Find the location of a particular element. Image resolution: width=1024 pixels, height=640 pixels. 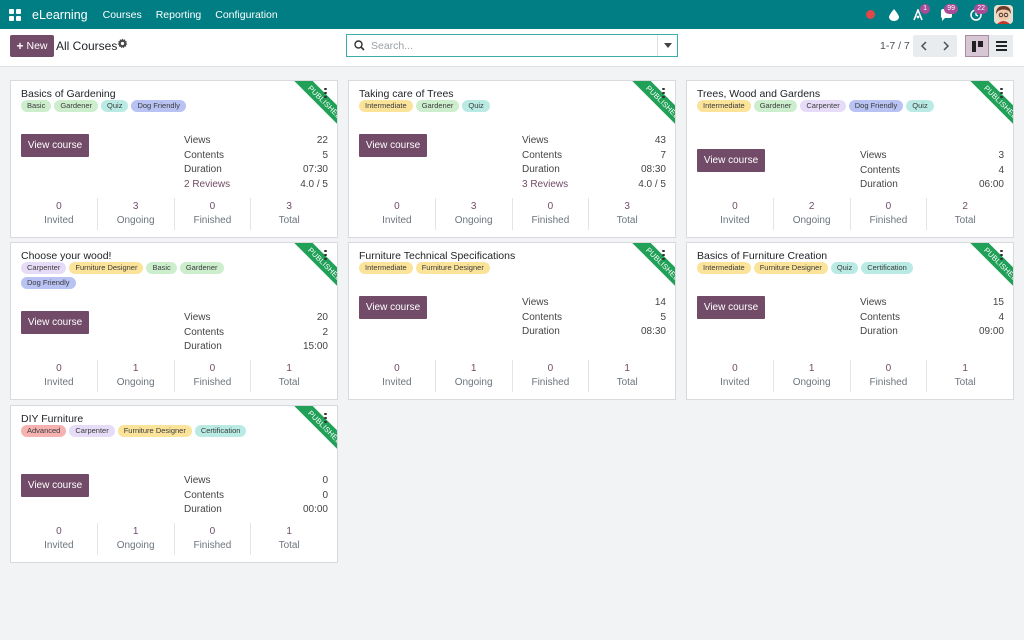

list-view-button is located at coordinates (1001, 46).